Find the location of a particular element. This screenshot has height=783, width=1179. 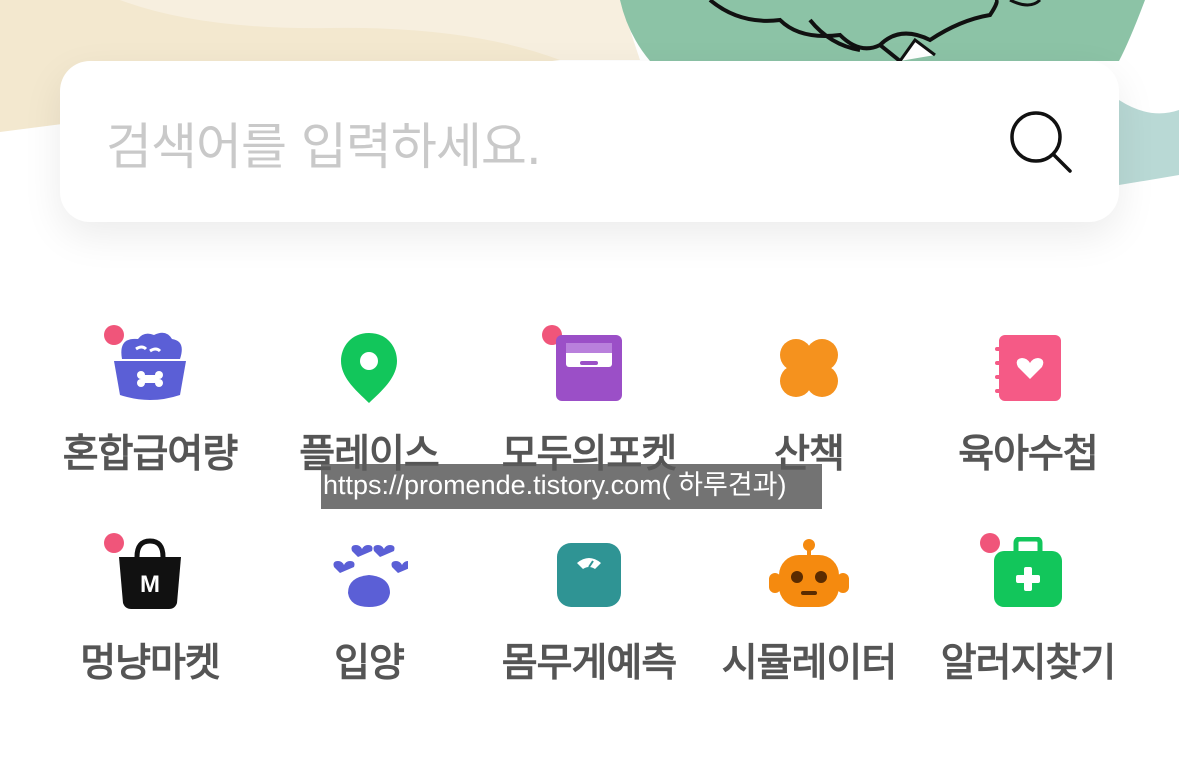

menu-item-market: M 멍냥마켓 is located at coordinates (150, 618).